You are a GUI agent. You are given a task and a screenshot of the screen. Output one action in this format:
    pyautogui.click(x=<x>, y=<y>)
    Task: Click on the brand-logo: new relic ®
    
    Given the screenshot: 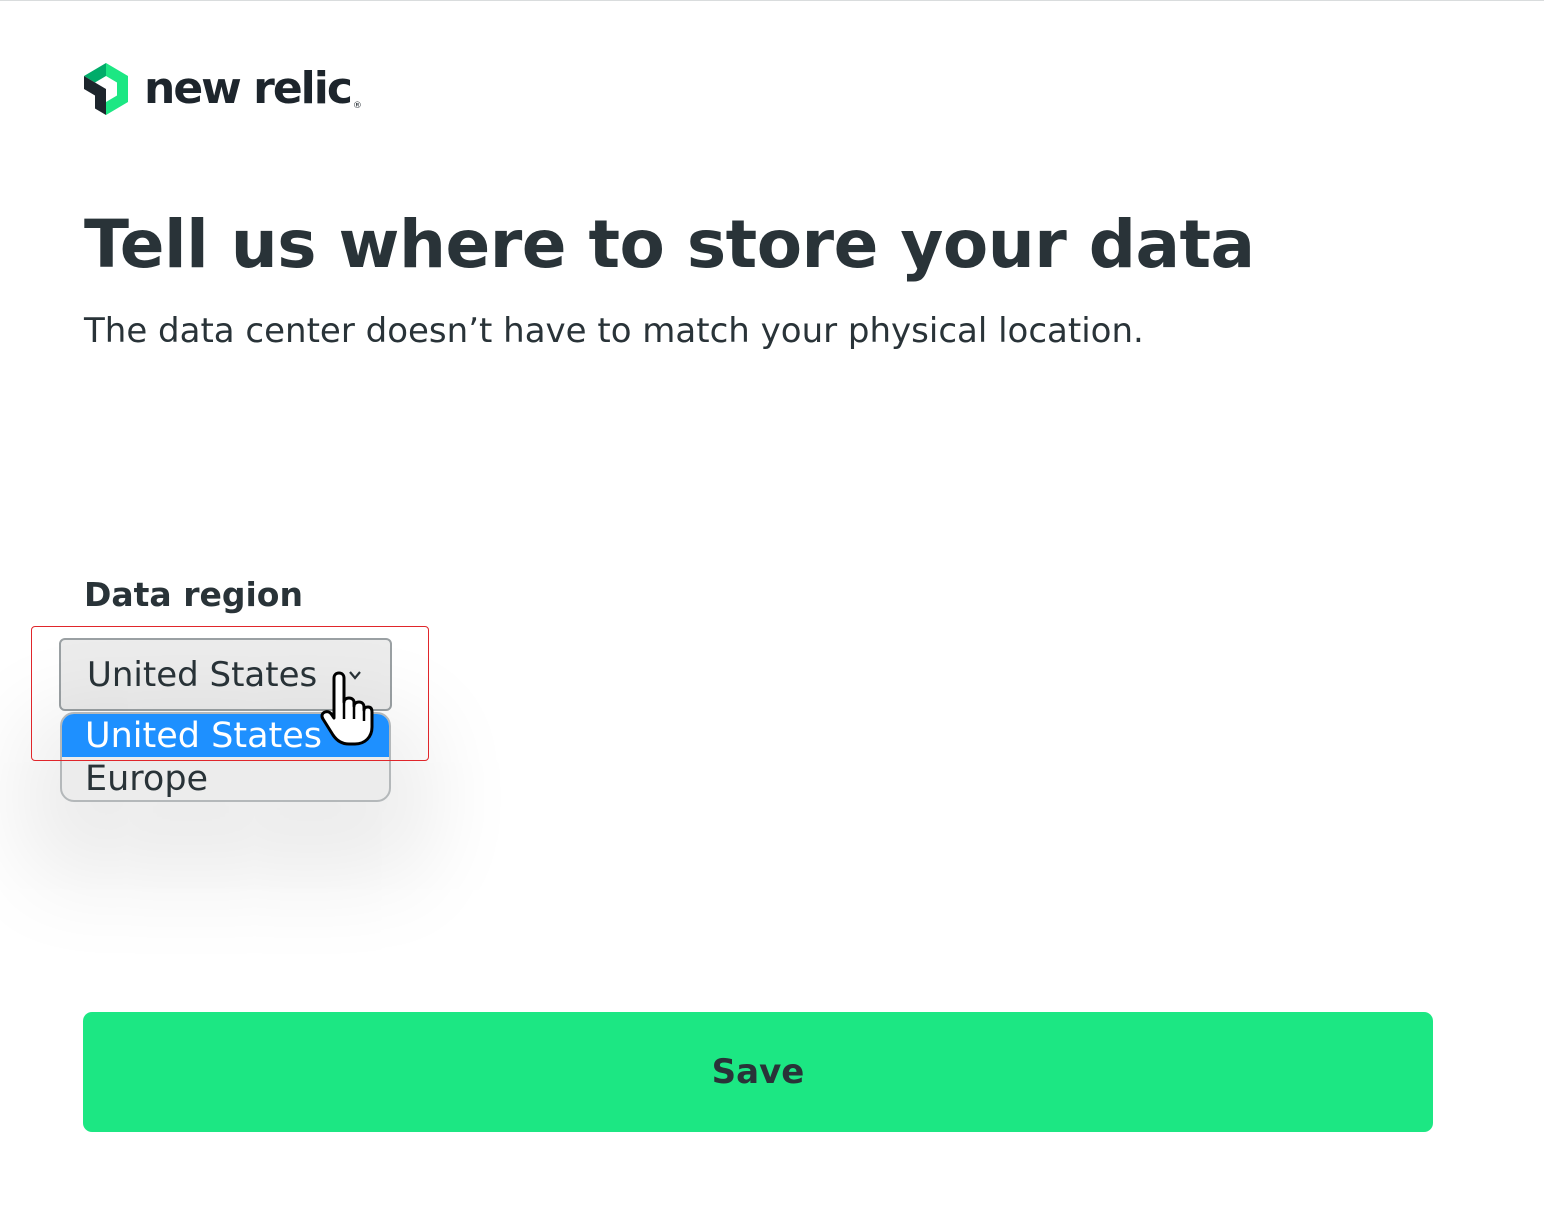 What is the action you would take?
    pyautogui.click(x=222, y=89)
    